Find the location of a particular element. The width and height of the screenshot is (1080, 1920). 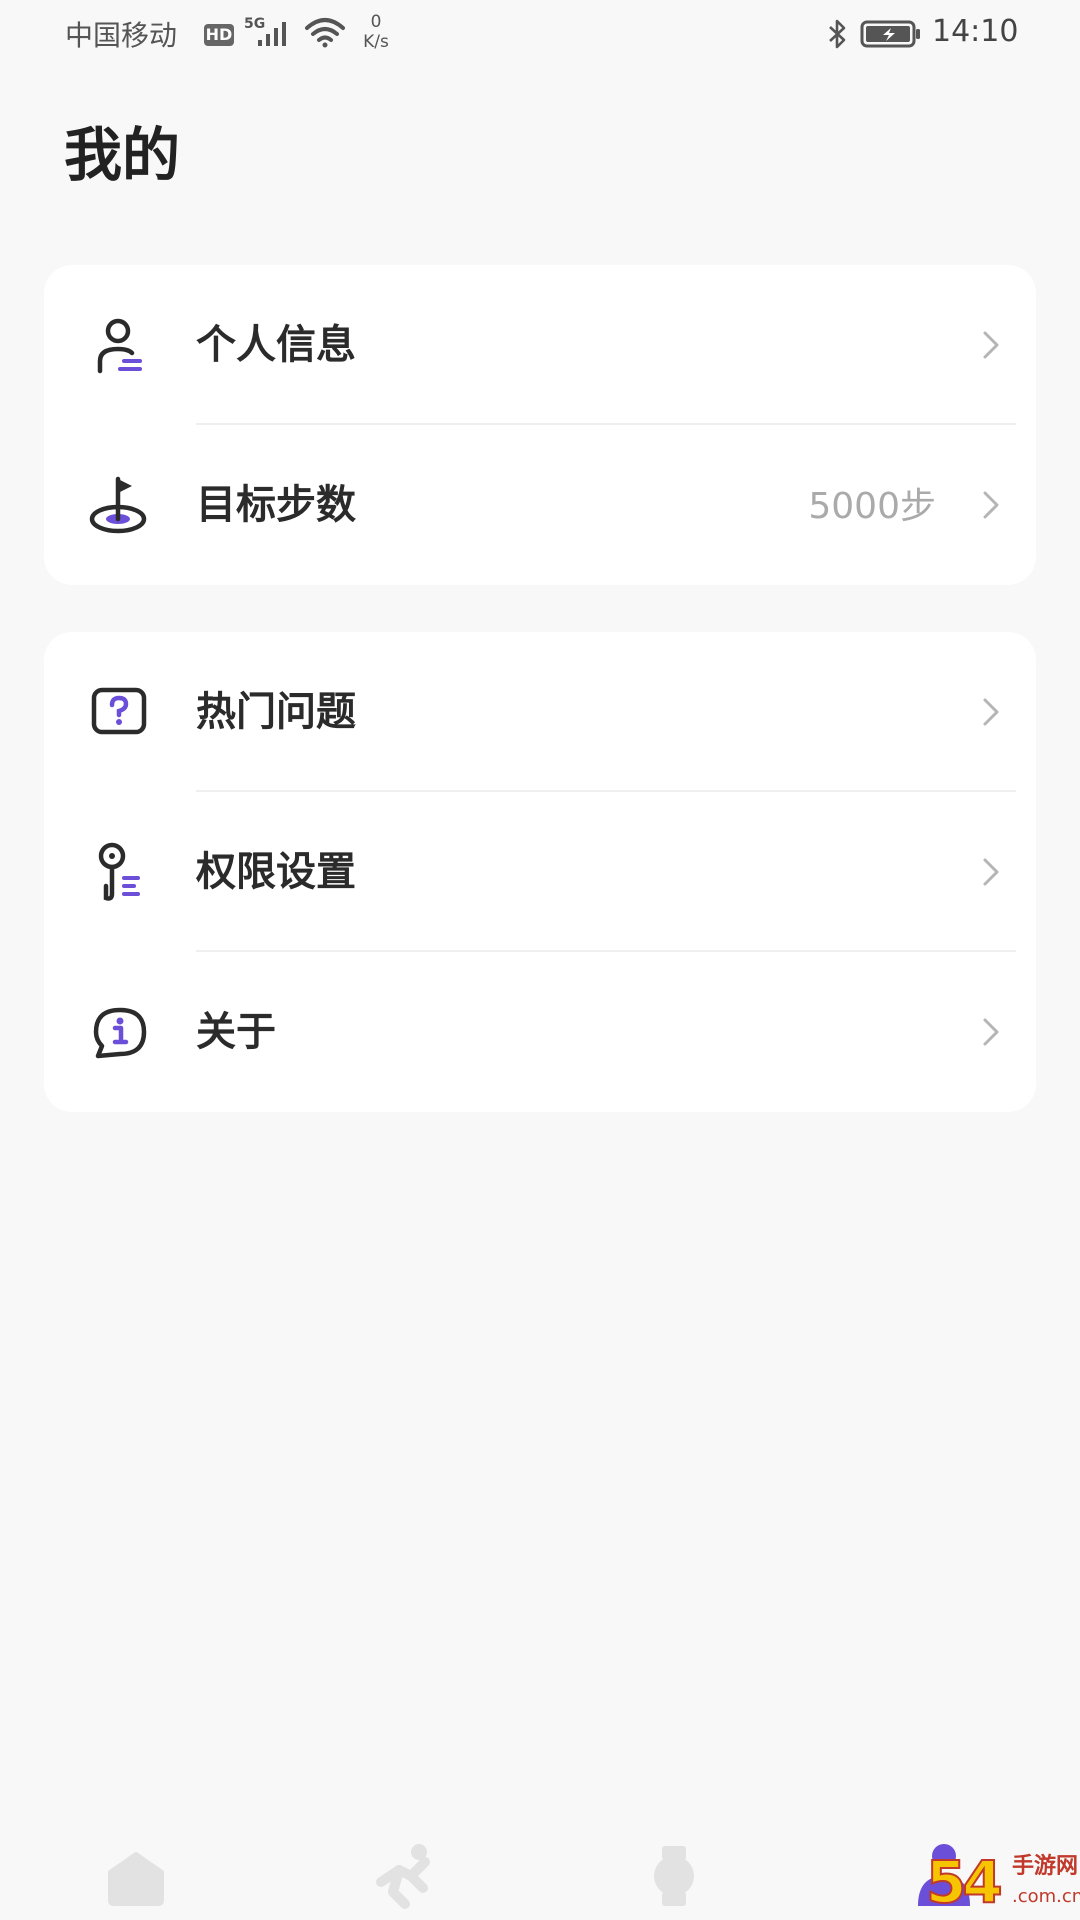

goal-steps-row: 目标步数 5000步 is located at coordinates (540, 505).